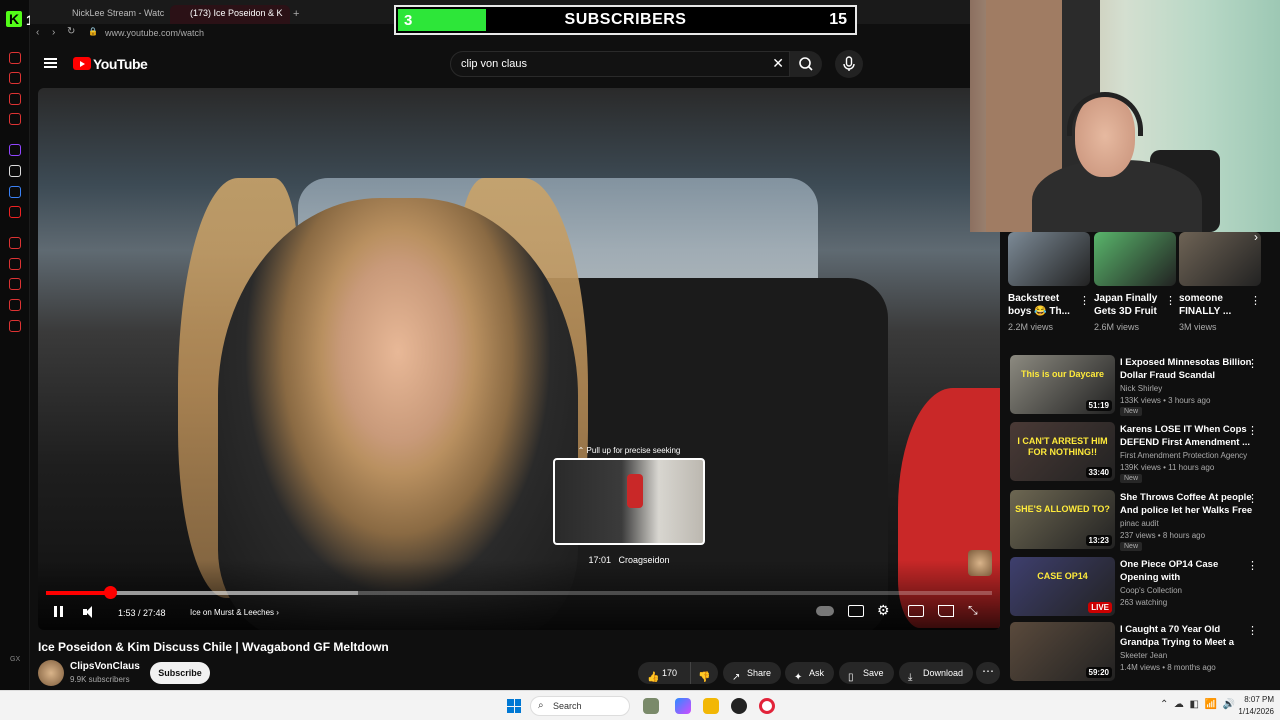 The height and width of the screenshot is (720, 1280). I want to click on shorts-next-icon: ›, so click(1256, 237).